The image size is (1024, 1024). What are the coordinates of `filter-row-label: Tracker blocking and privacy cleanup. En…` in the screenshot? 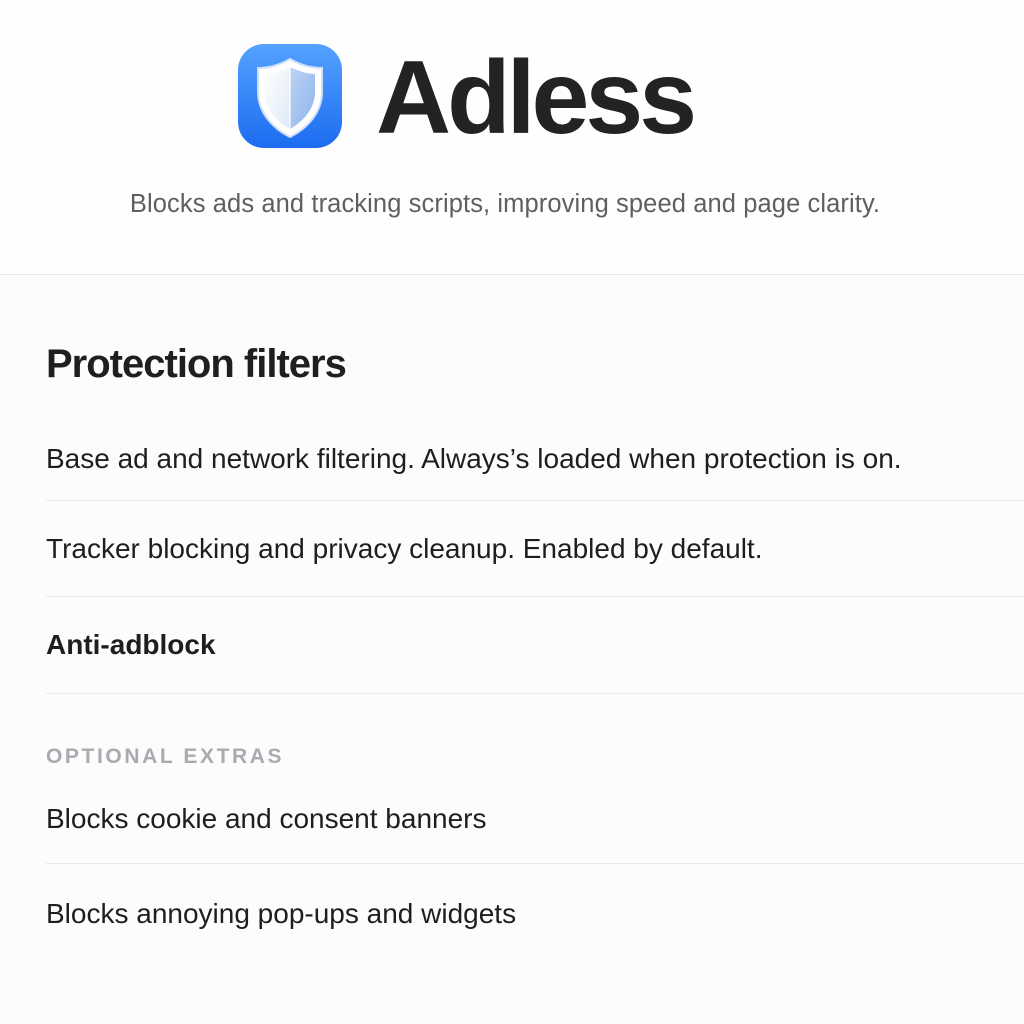 It's located at (404, 548).